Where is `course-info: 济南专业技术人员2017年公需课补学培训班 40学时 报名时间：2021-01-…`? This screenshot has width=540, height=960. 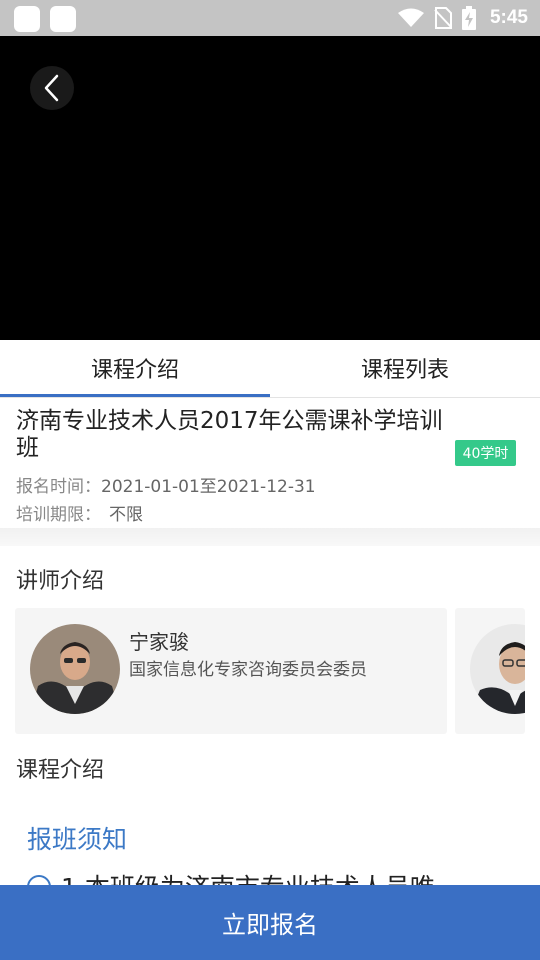
course-info: 济南专业技术人员2017年公需课补学培训班 40学时 报名时间：2021-01-… is located at coordinates (270, 463).